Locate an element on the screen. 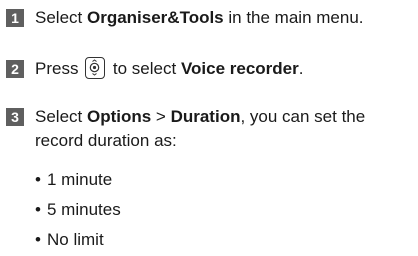 This screenshot has width=418, height=256. step-1-text-rest: in the main menu. is located at coordinates (293, 17).